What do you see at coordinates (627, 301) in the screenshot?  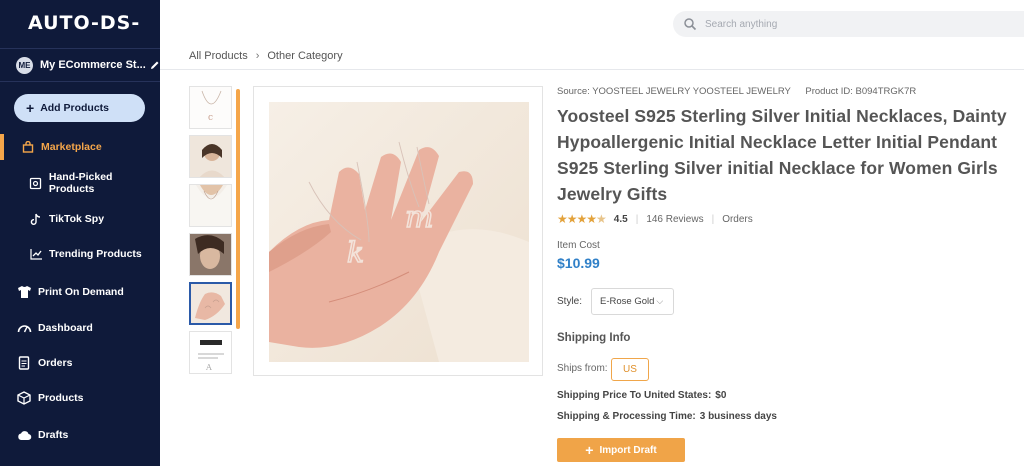 I see `style-value: E-Rose Gold` at bounding box center [627, 301].